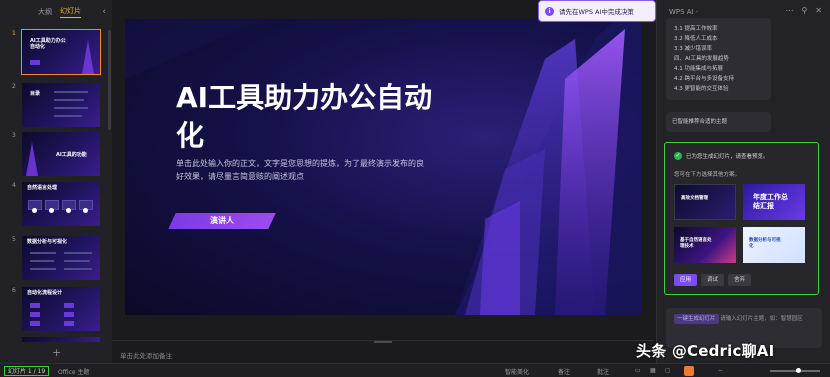  I want to click on debug-button: 调试, so click(713, 280).